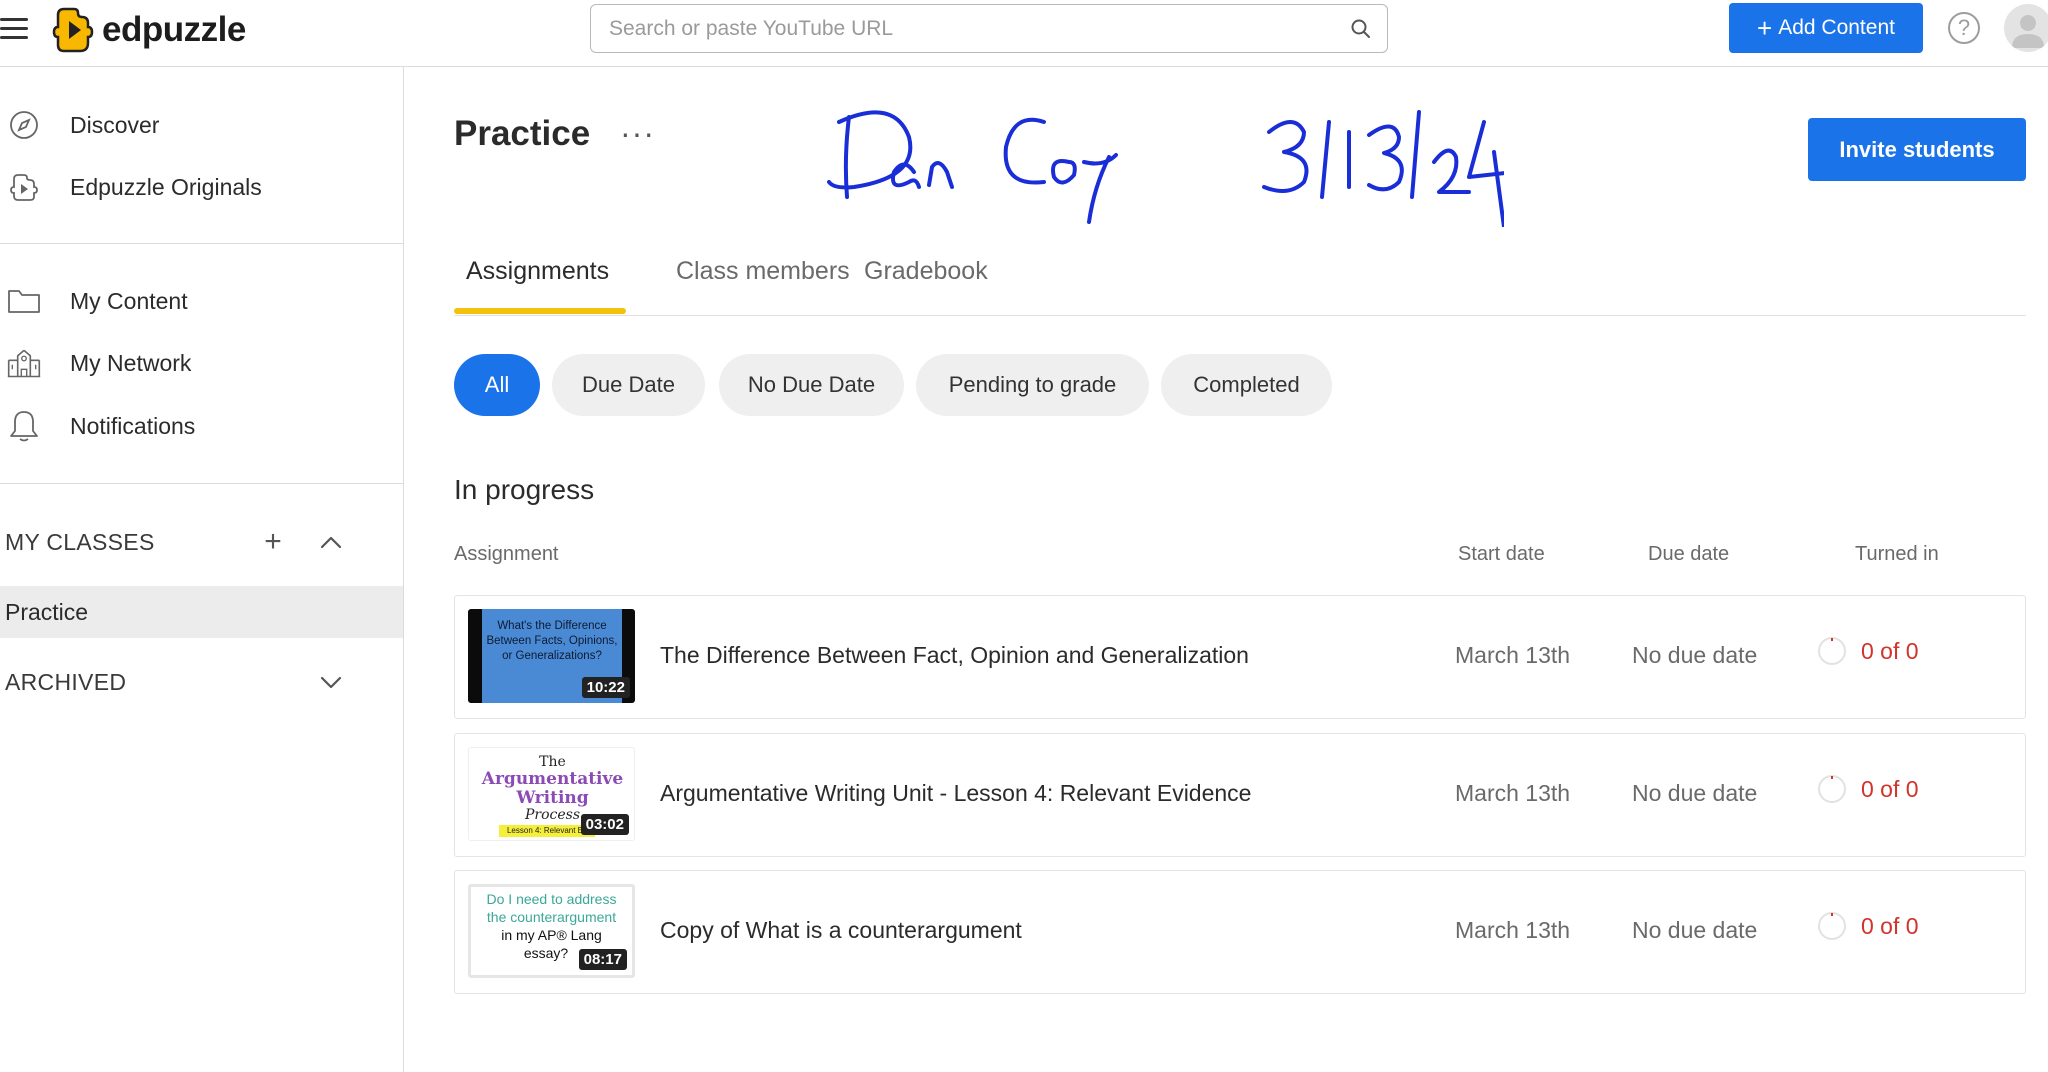 This screenshot has height=1072, width=2048. What do you see at coordinates (604, 824) in the screenshot?
I see `video-duration: 03:02` at bounding box center [604, 824].